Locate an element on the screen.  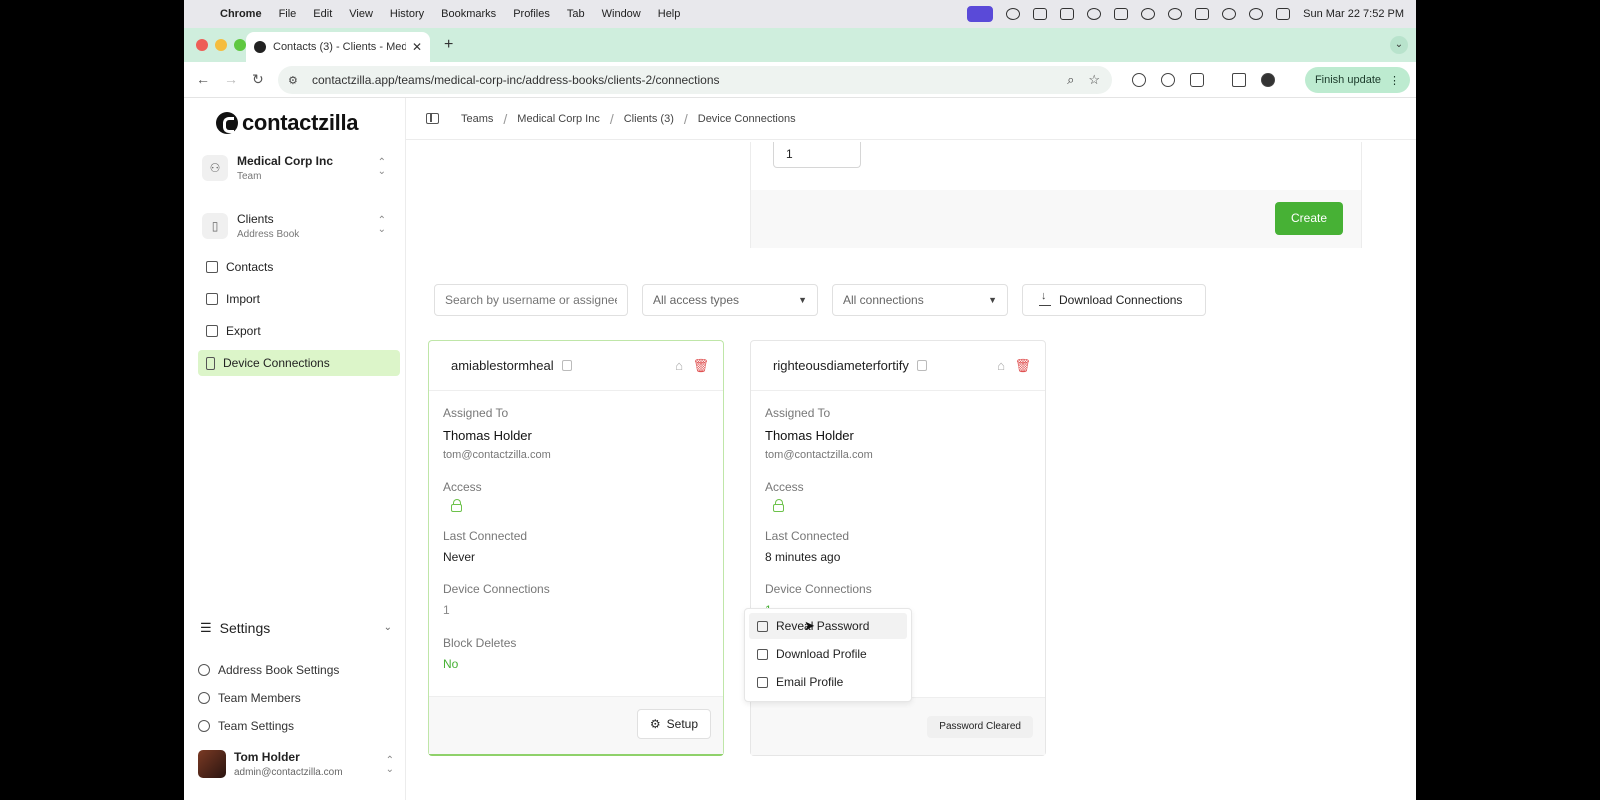
profile-extension-icon is located at coordinates (1168, 80).